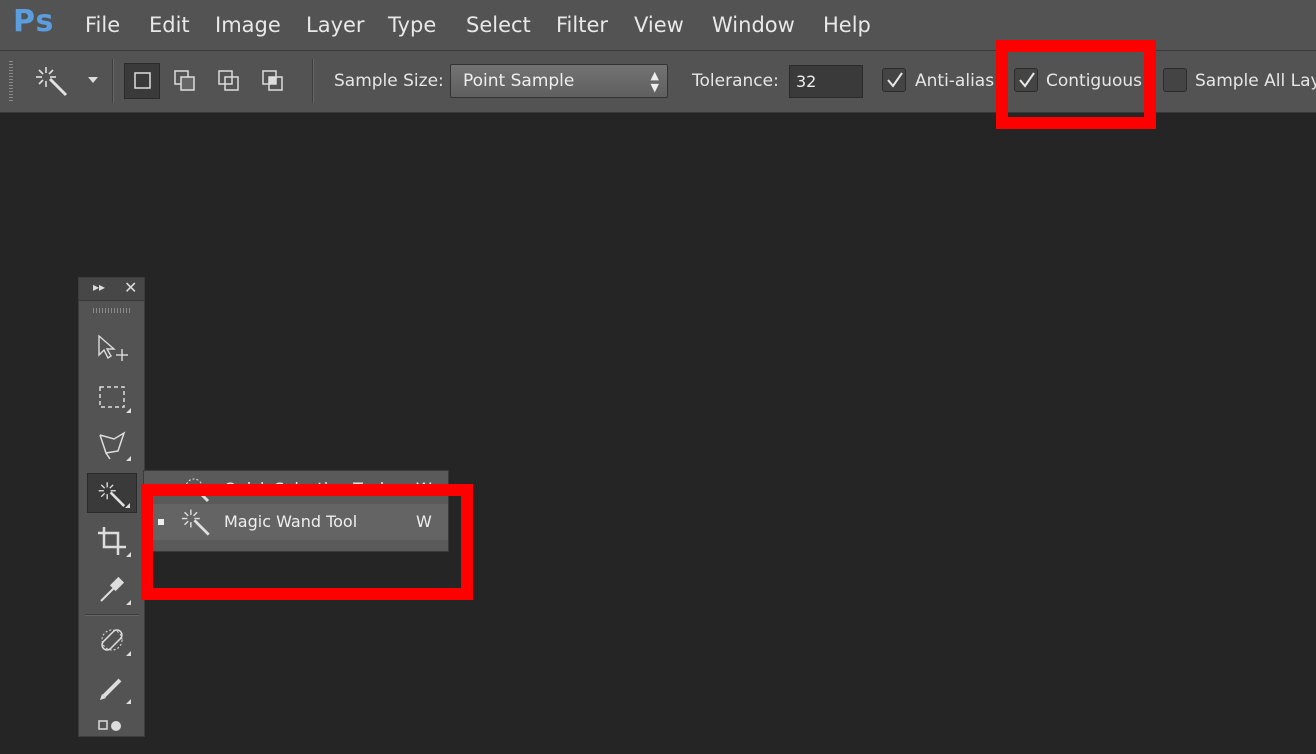 This screenshot has height=754, width=1316. I want to click on magic-wand-tool-item: Magic Wand Tool W, so click(296, 522).